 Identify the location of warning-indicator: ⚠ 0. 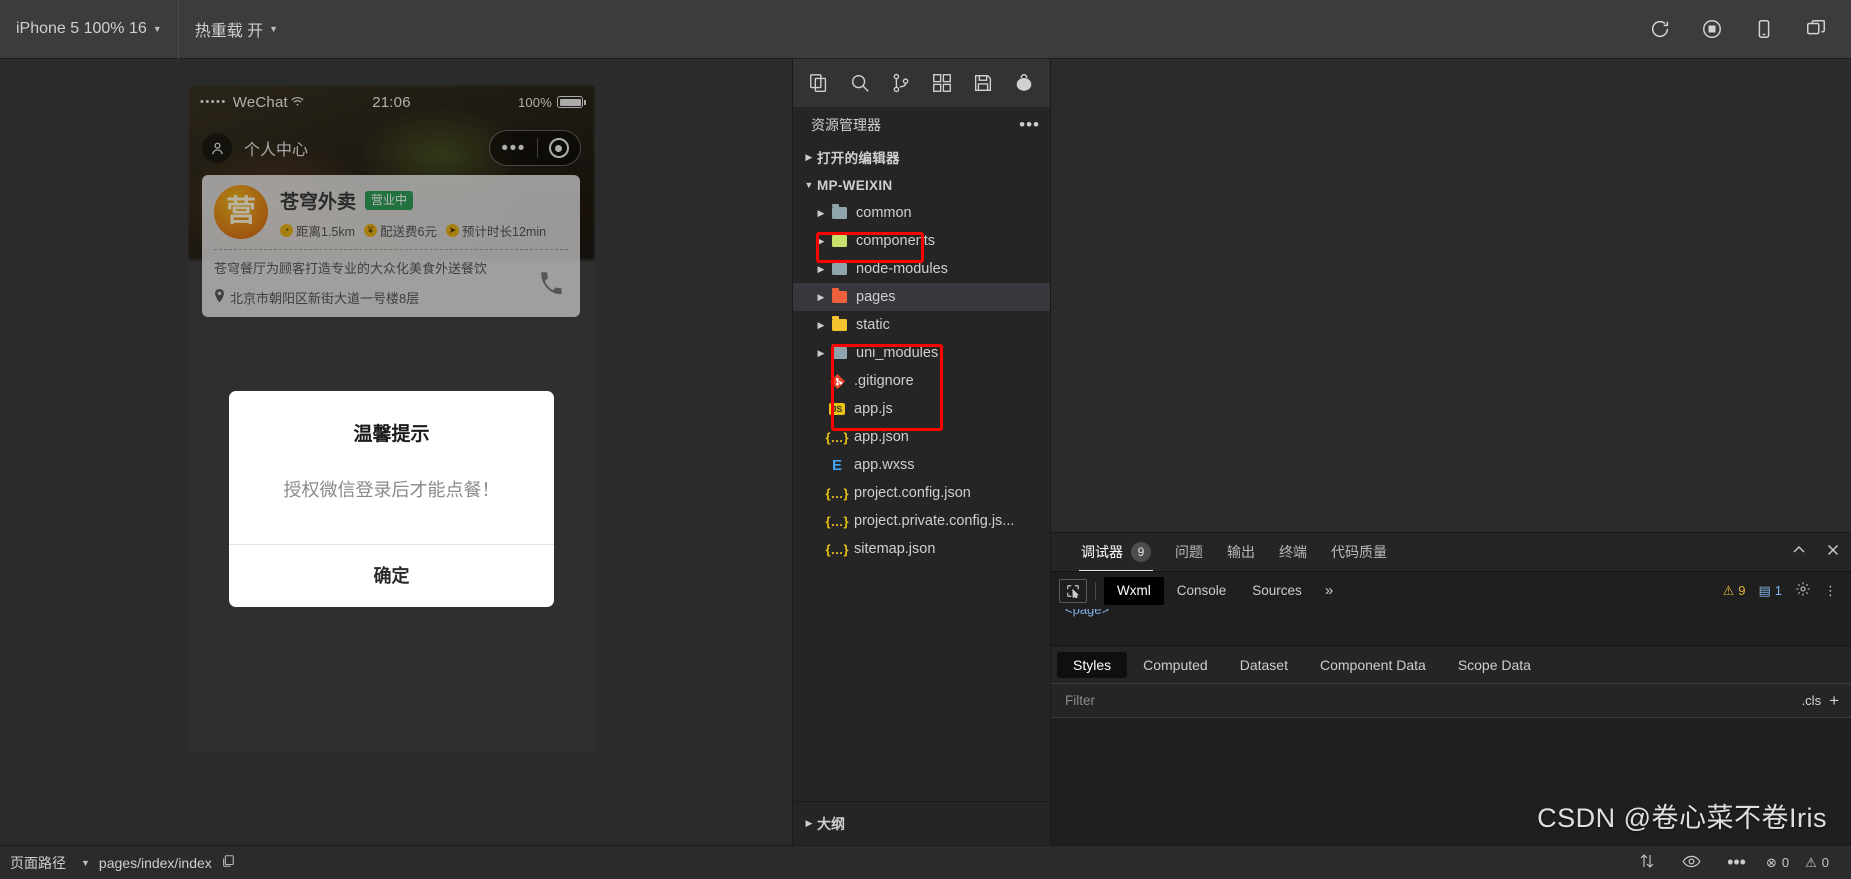
(1817, 863).